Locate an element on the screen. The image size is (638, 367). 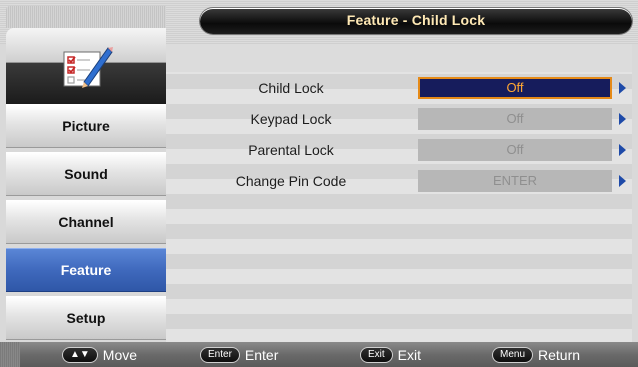
hint-move: ▲▼ Move is located at coordinates (99, 355).